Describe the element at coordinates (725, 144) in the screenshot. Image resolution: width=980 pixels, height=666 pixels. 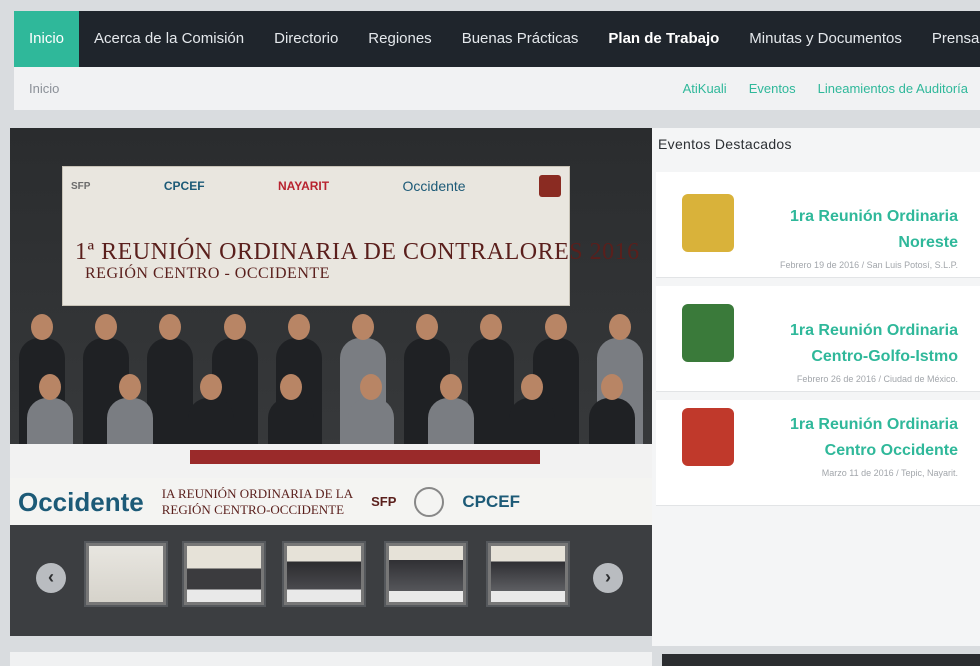
I see `events-heading: Eventos Destacados` at that location.